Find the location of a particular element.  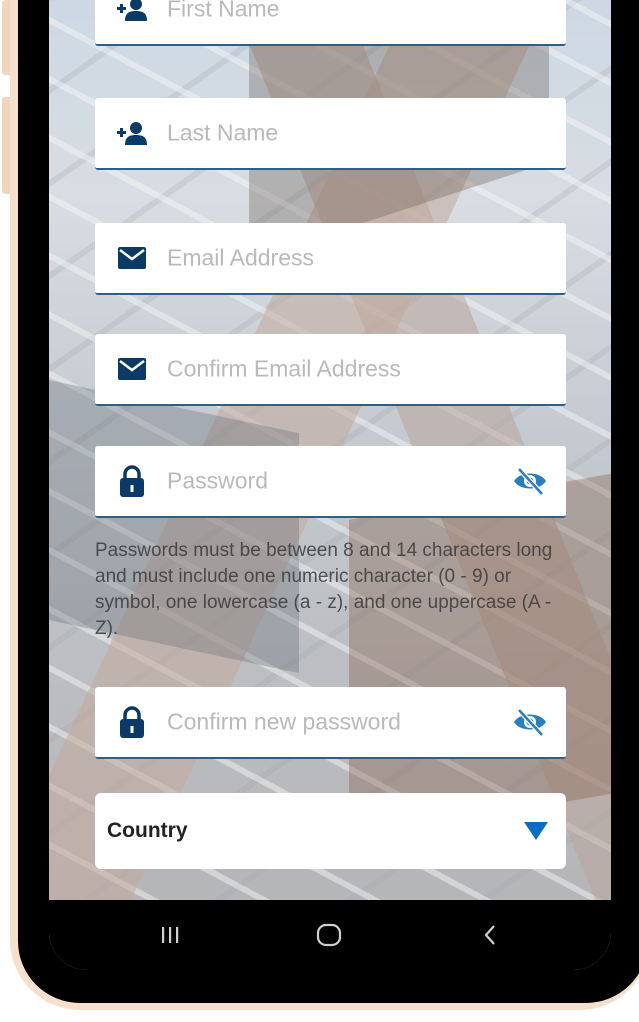

last-name-field: Last Name is located at coordinates (330, 134).